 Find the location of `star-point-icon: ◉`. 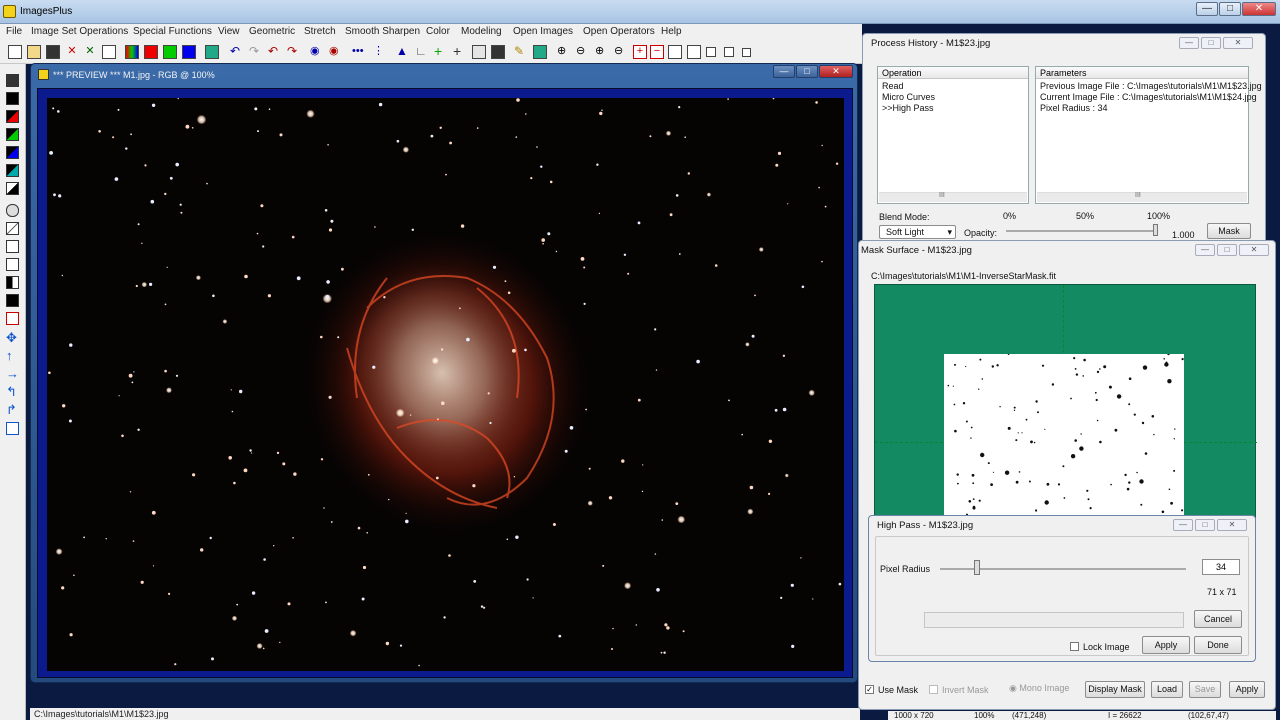

star-point-icon: ◉ is located at coordinates (336, 52).